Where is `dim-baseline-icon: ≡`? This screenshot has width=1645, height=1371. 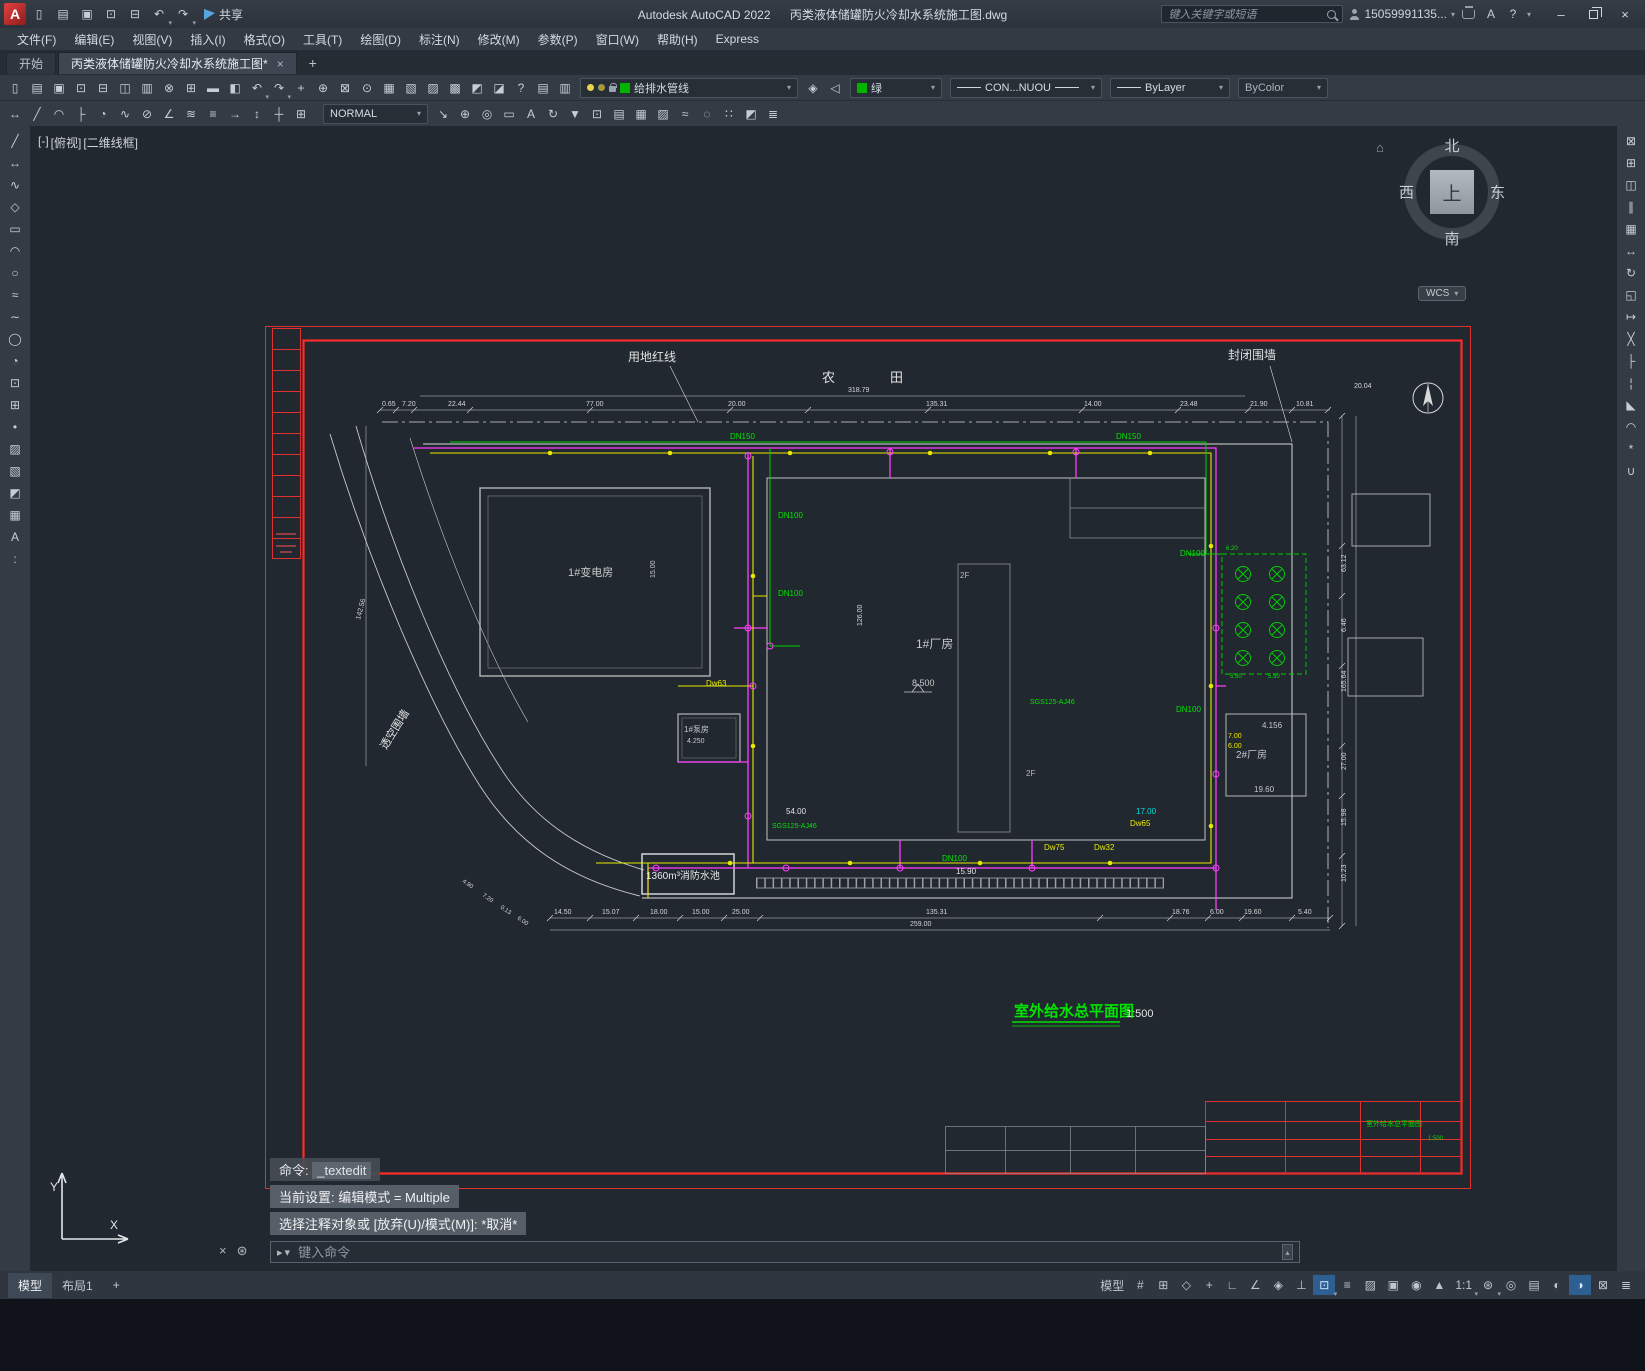
dim-baseline-icon: ≡ is located at coordinates (213, 114).